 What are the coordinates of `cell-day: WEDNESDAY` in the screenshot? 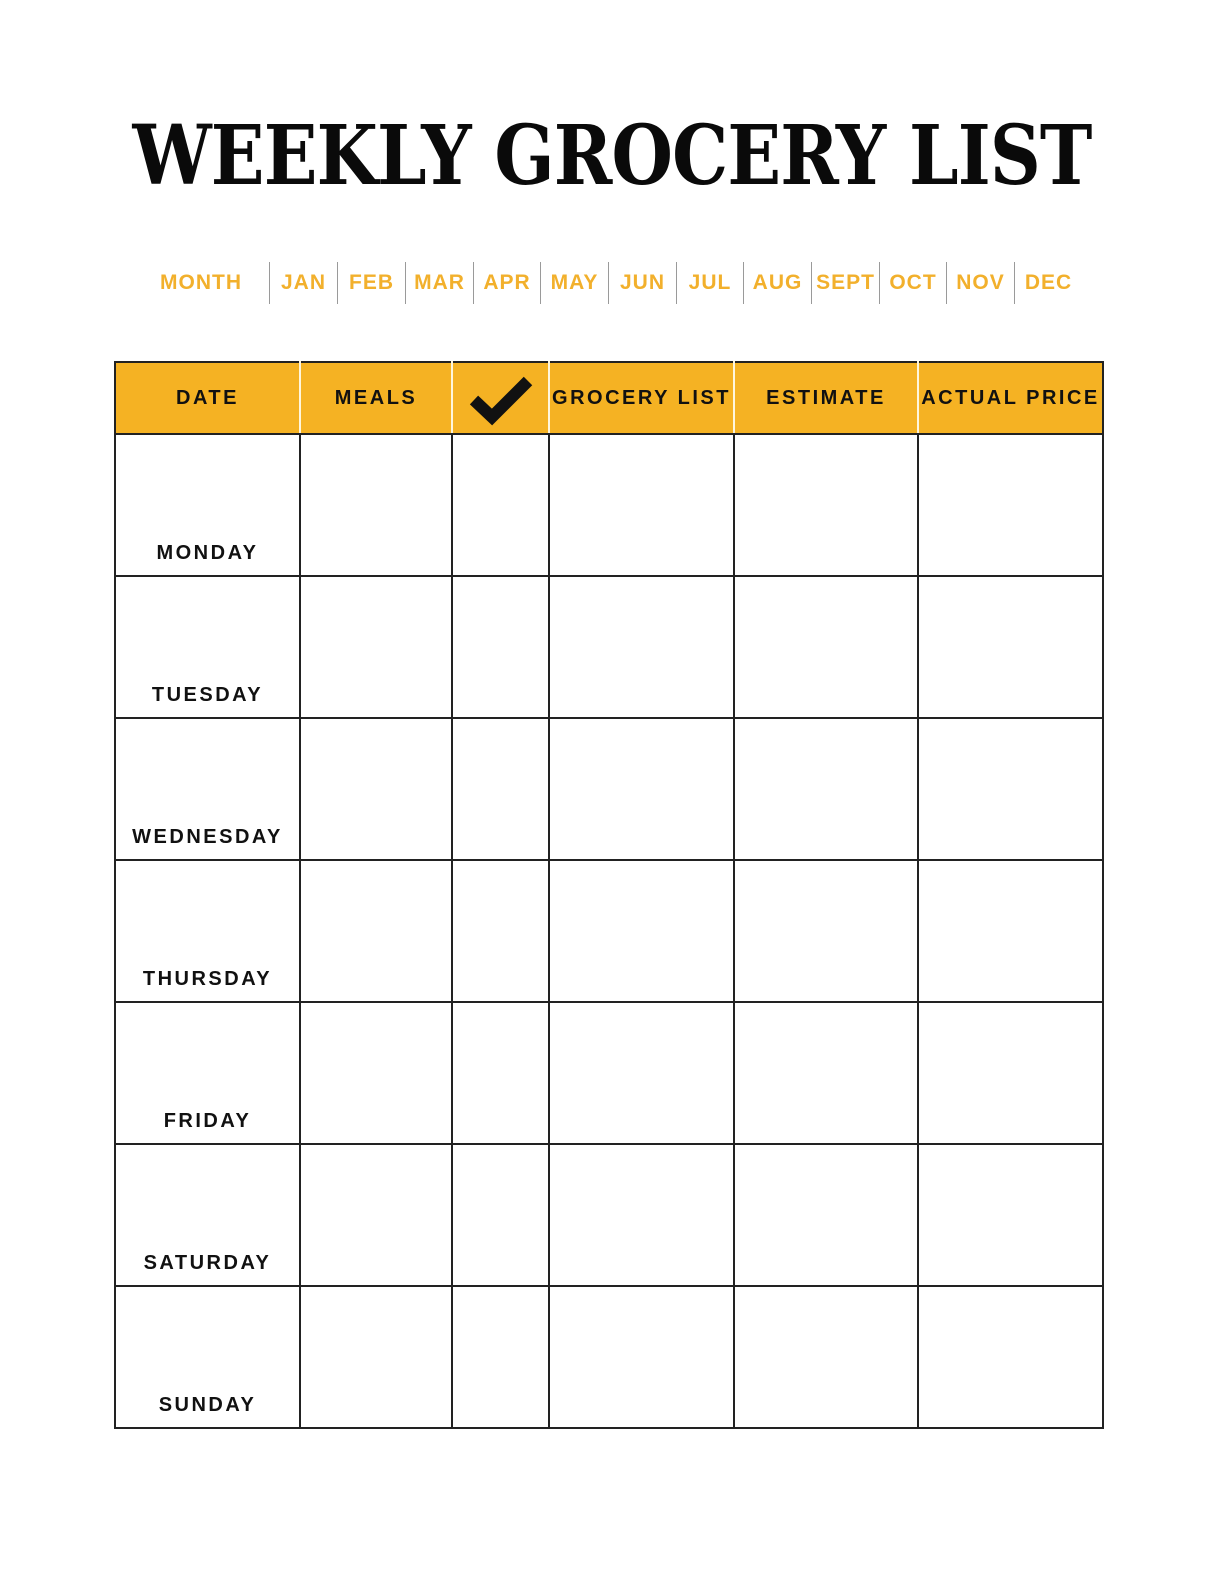 It's located at (207, 789).